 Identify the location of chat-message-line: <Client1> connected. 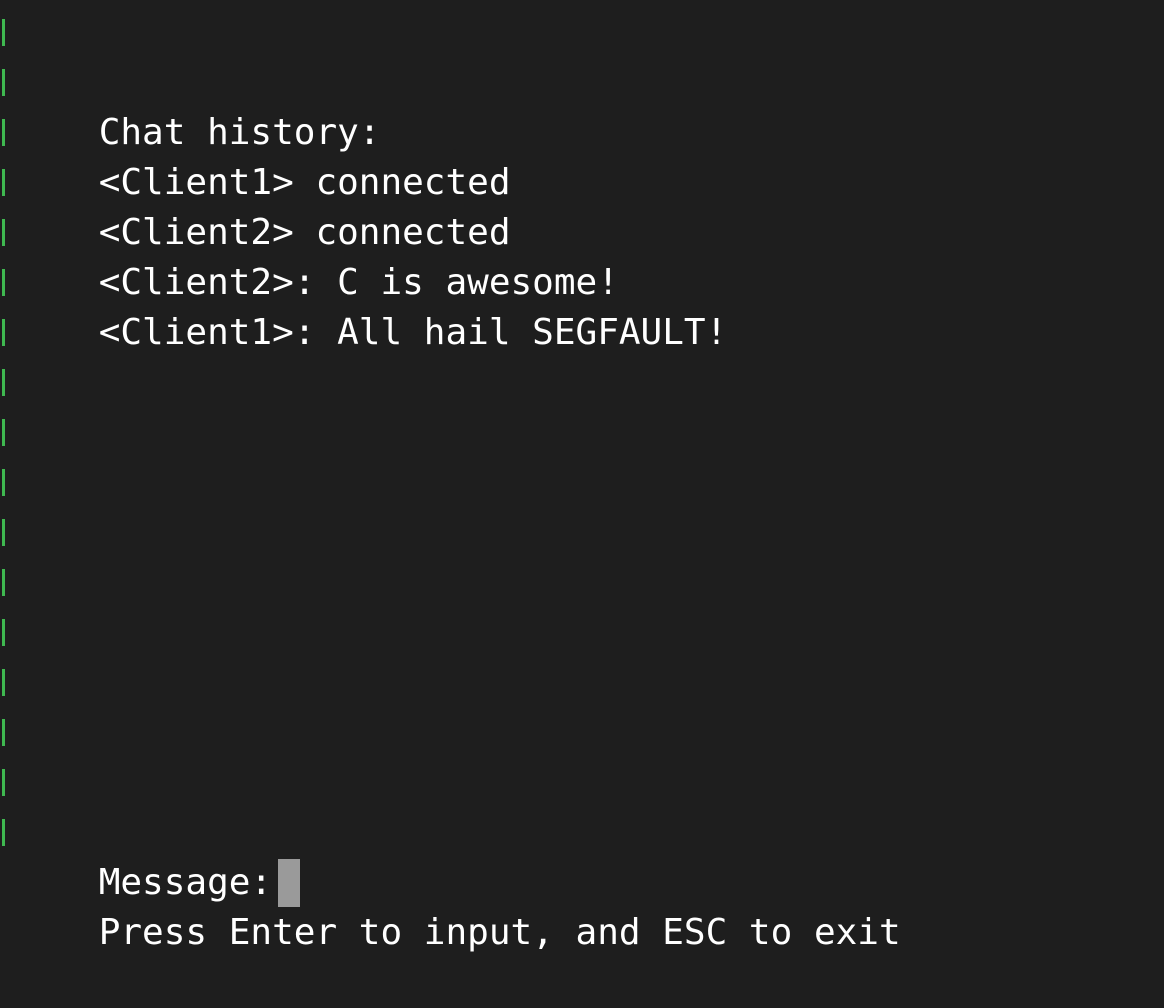
(582, 130).